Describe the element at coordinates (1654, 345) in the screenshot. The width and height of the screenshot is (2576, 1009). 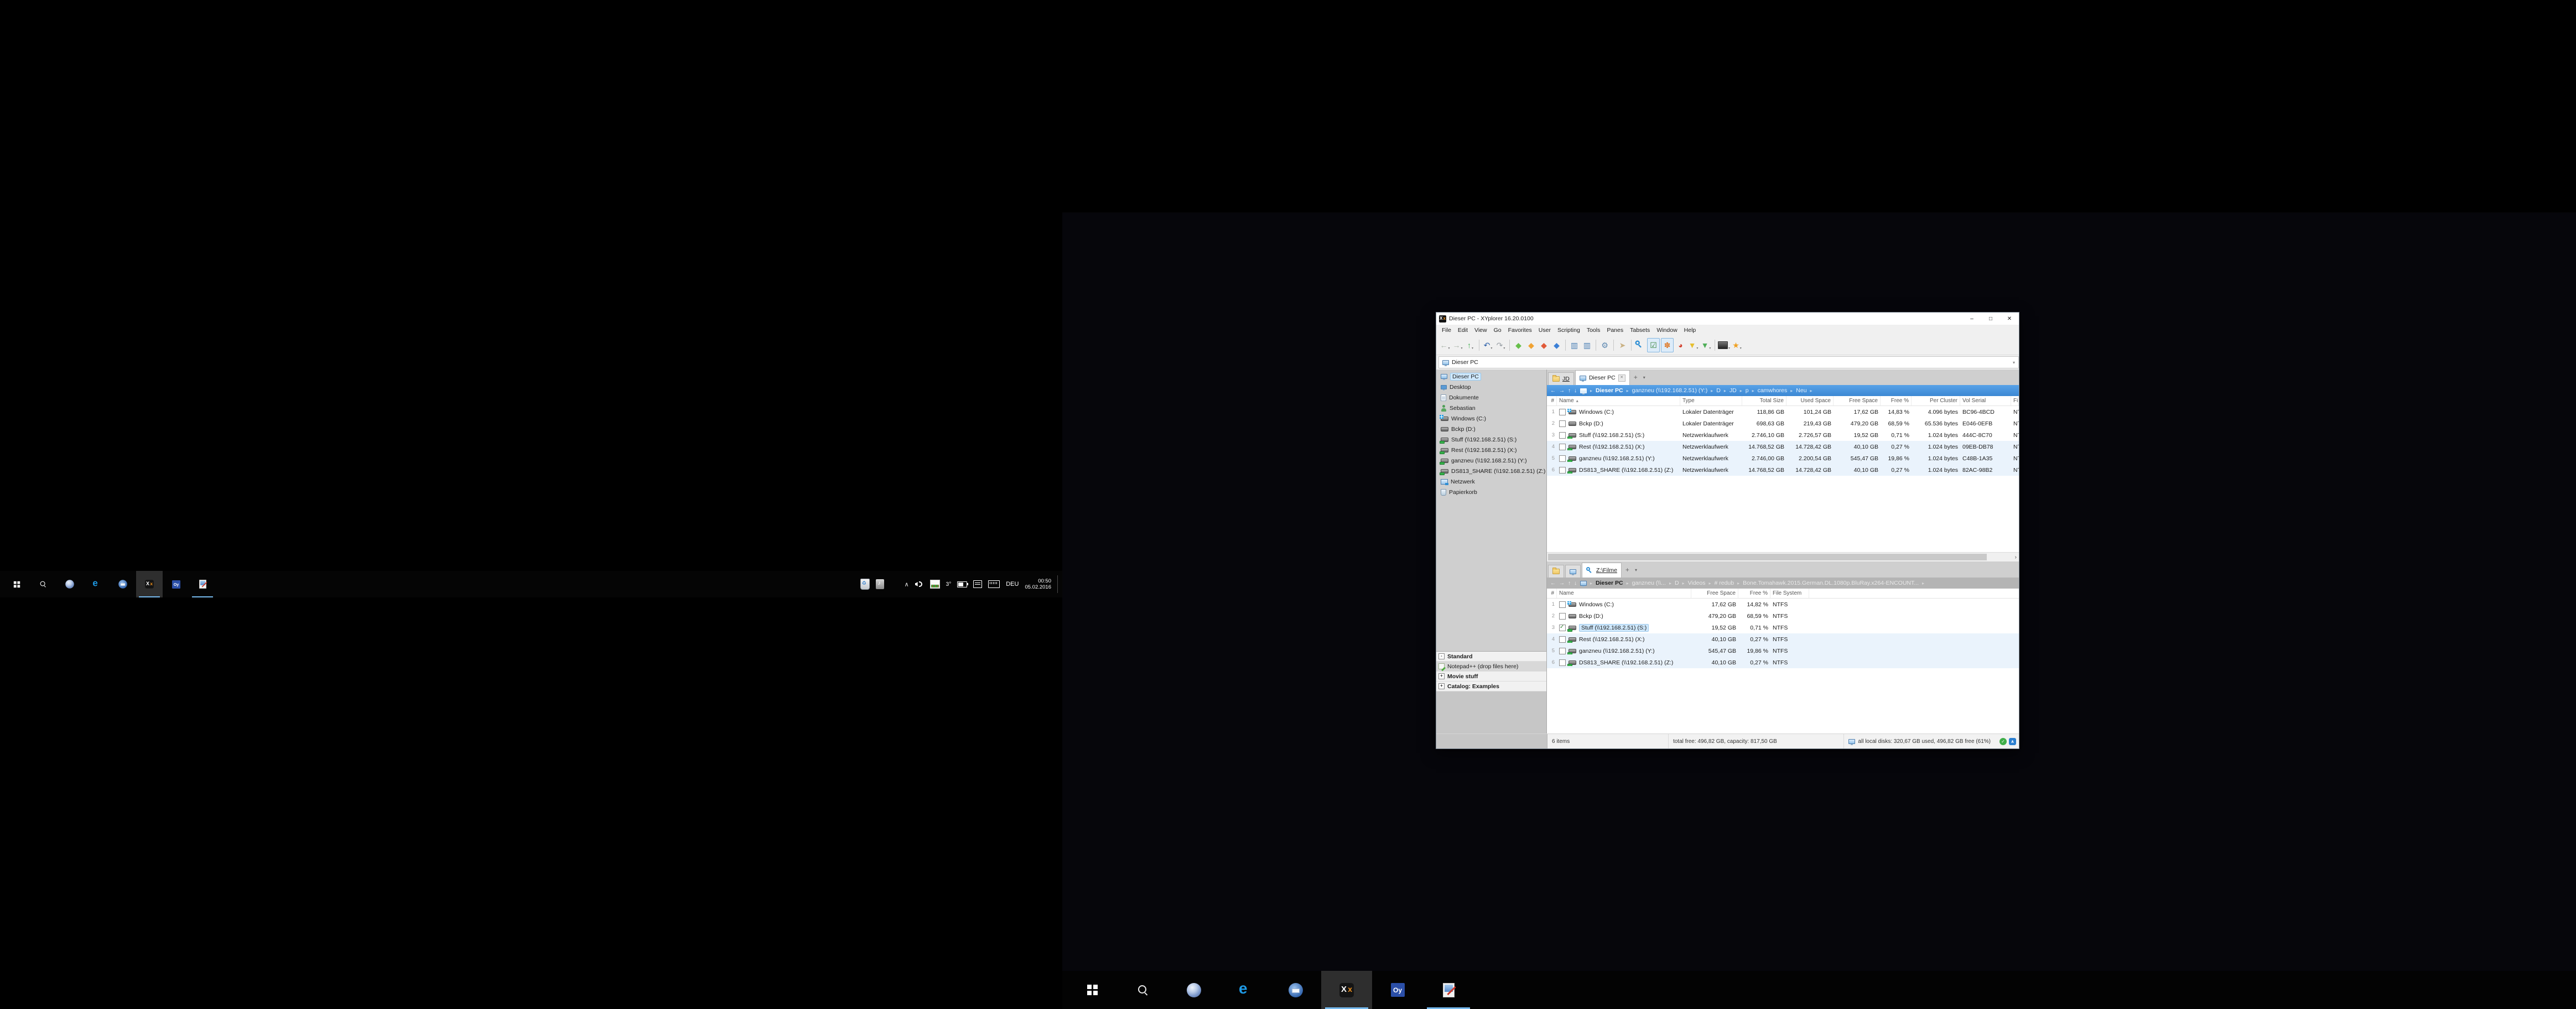
I see `toolbar-checkbox-mode-button: ☑` at that location.